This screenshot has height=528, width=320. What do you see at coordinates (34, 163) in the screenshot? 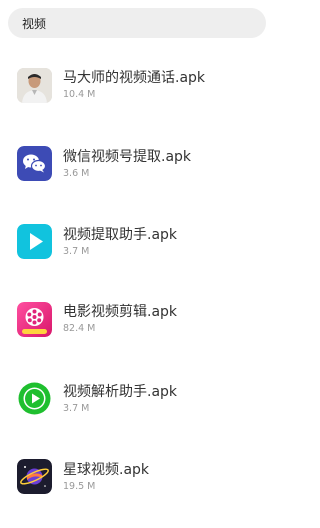
I see `wechat-icon` at bounding box center [34, 163].